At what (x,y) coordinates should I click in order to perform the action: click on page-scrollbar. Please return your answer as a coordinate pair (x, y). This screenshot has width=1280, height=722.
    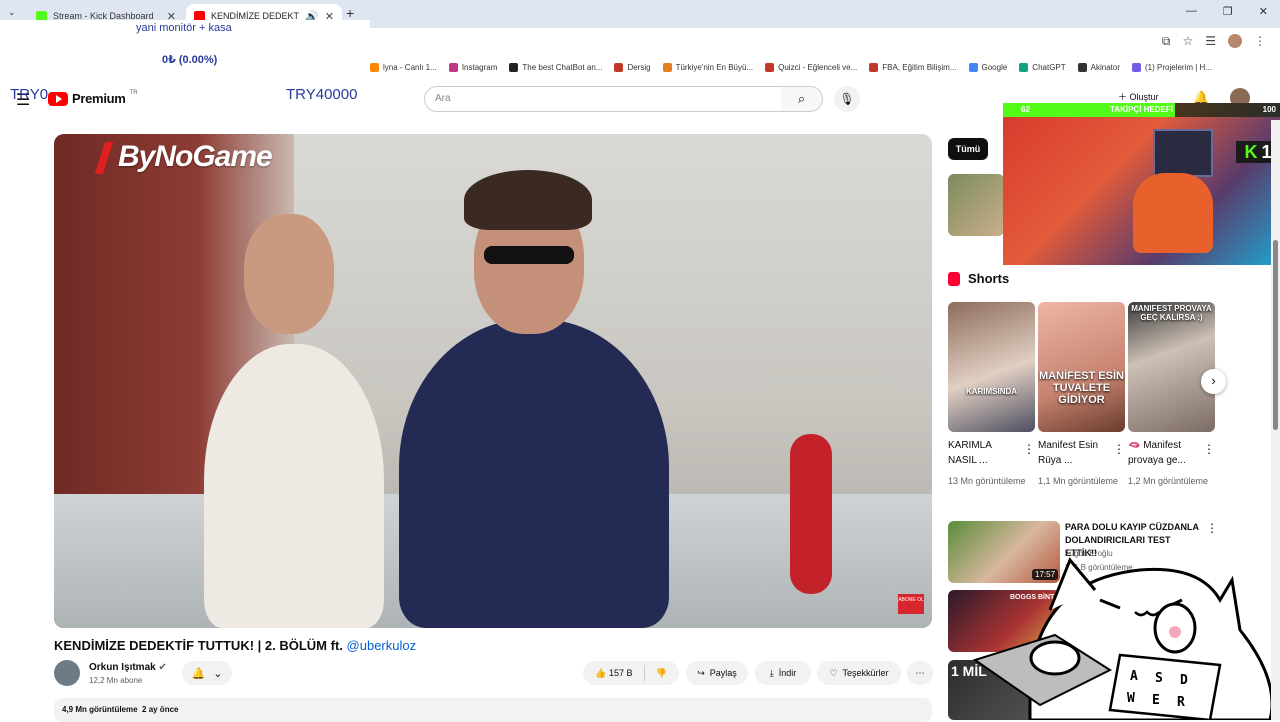
    Looking at the image, I should click on (1275, 420).